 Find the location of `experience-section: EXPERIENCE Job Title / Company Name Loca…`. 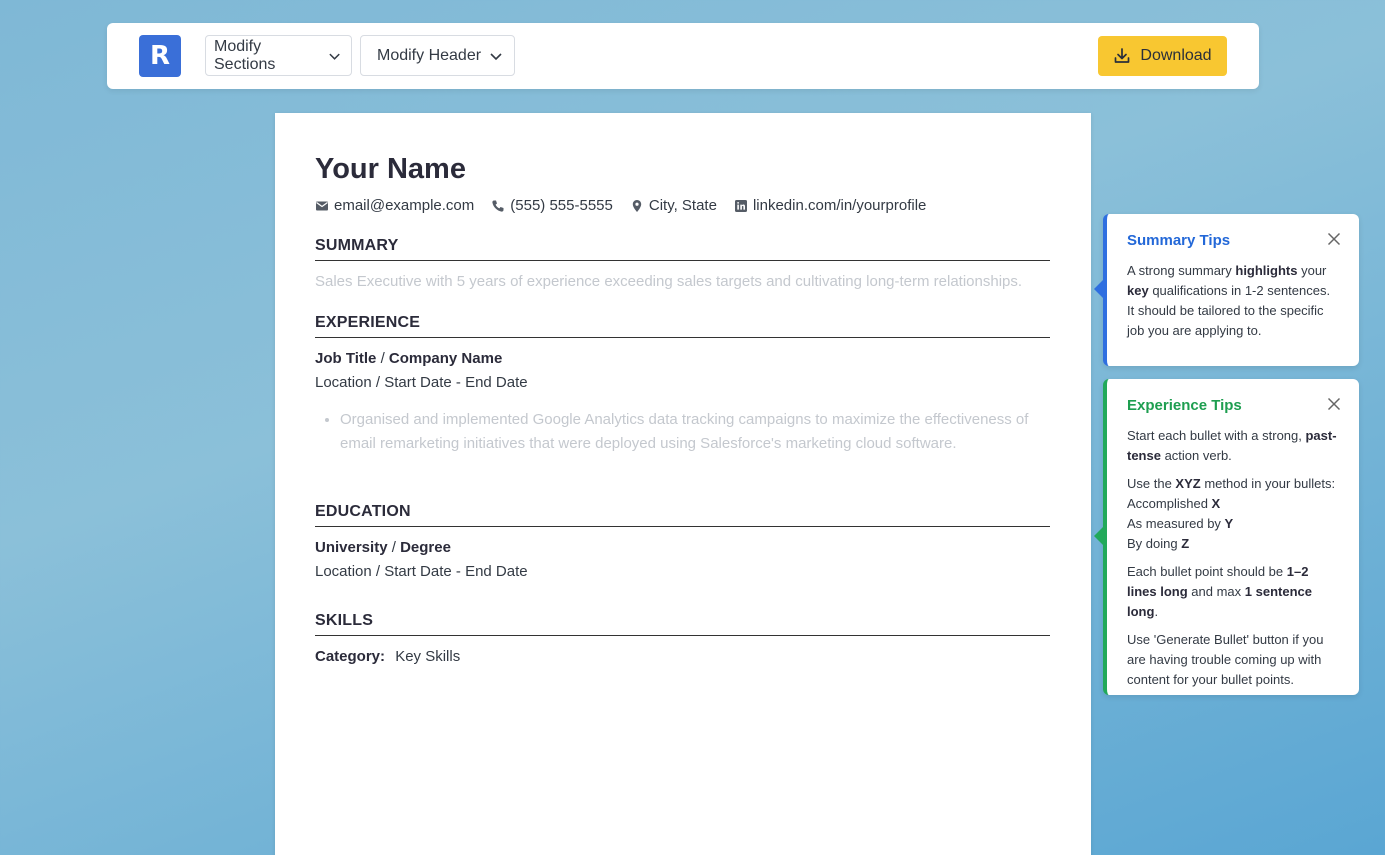

experience-section: EXPERIENCE Job Title / Company Name Loca… is located at coordinates (682, 385).